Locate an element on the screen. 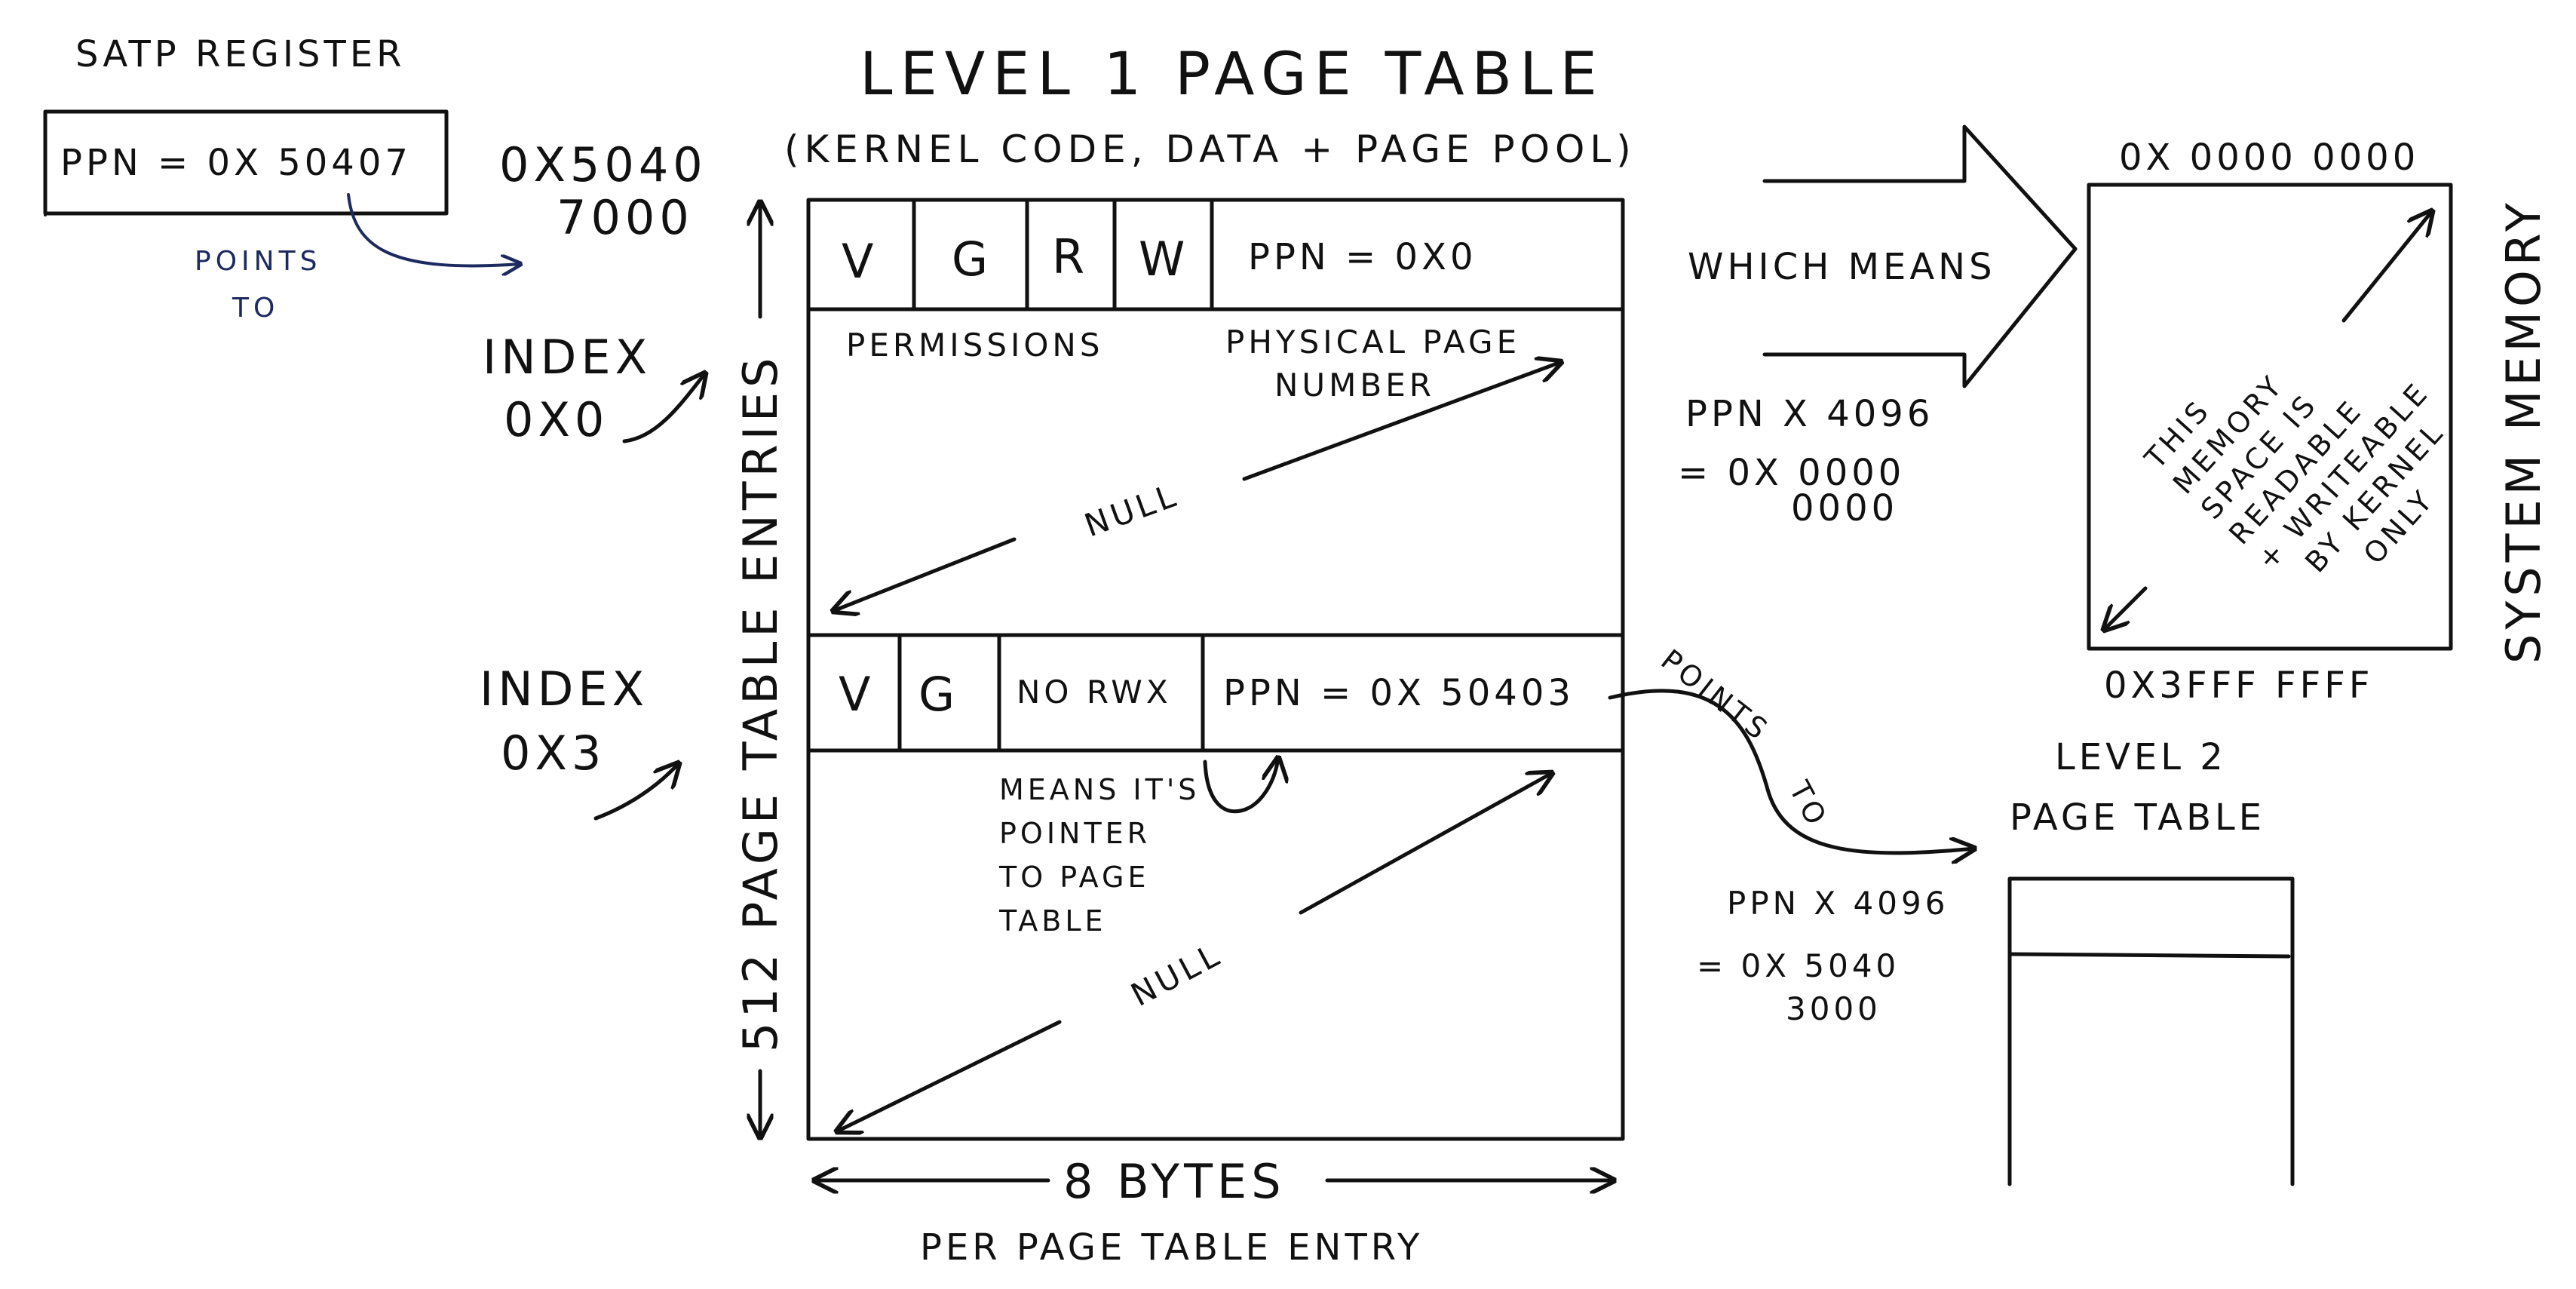  satp-value: PPN = 0x 50407 is located at coordinates (236, 163).